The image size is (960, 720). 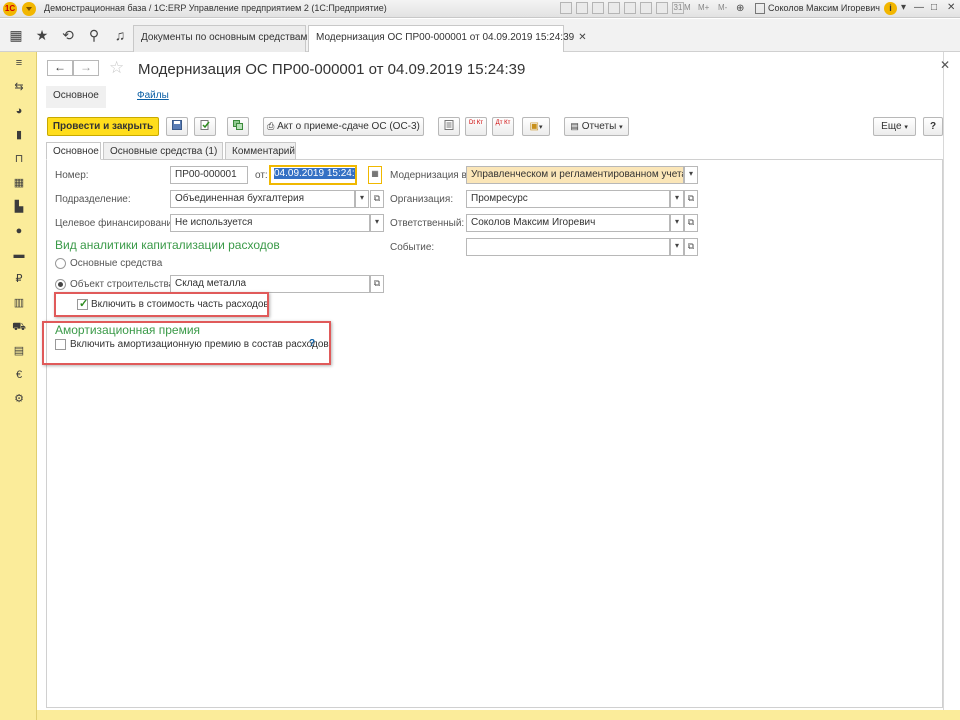 I want to click on current-user: Соколов Максим Игоревич, so click(x=824, y=8).